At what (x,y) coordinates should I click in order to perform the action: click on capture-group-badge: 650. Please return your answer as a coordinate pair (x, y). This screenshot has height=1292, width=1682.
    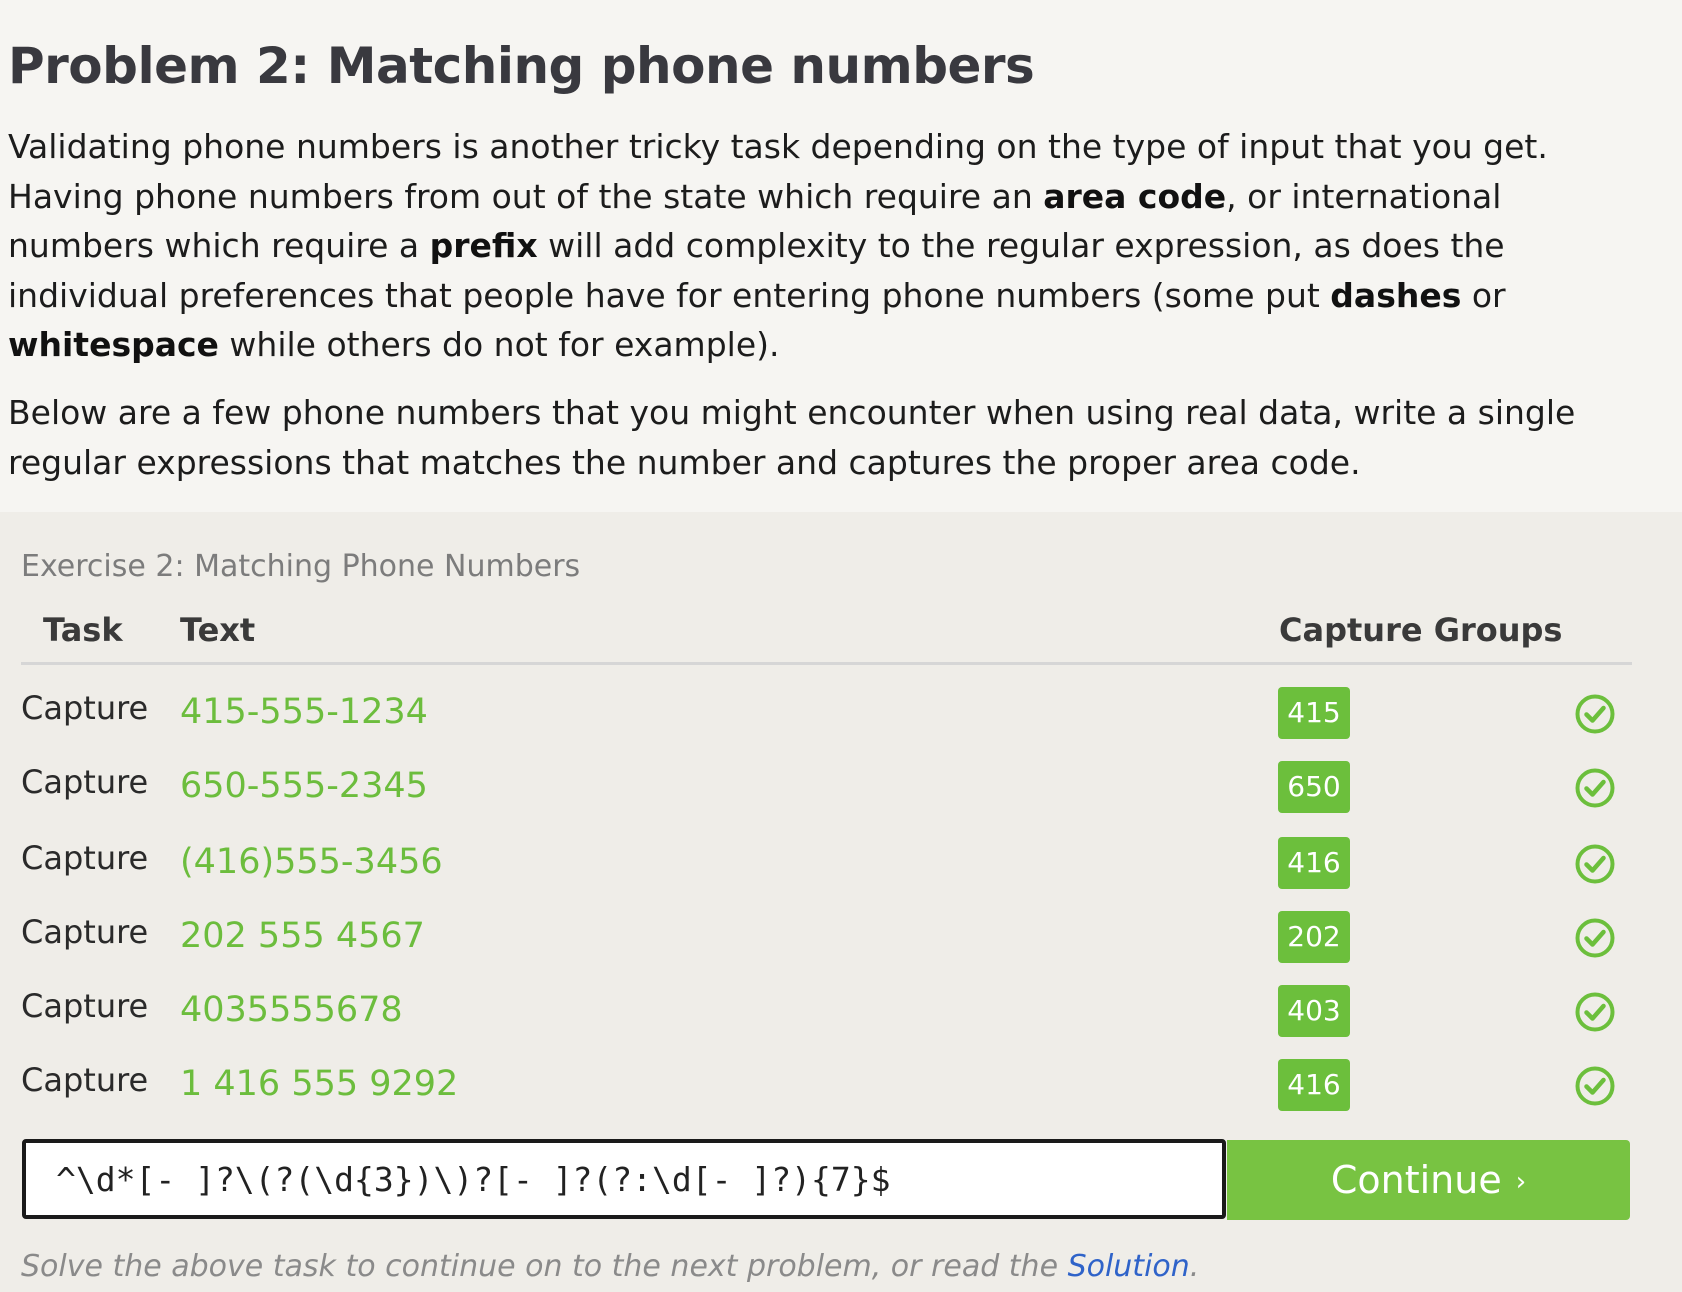
    Looking at the image, I should click on (1314, 787).